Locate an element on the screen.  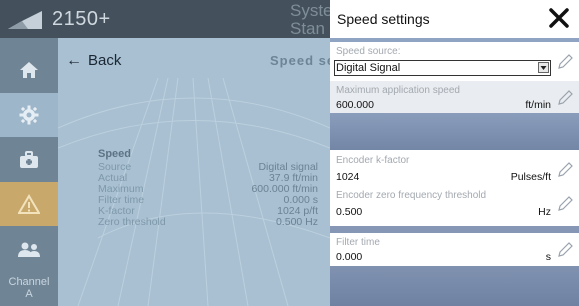
k-factor-label: Encoder k-factor is located at coordinates (373, 160).